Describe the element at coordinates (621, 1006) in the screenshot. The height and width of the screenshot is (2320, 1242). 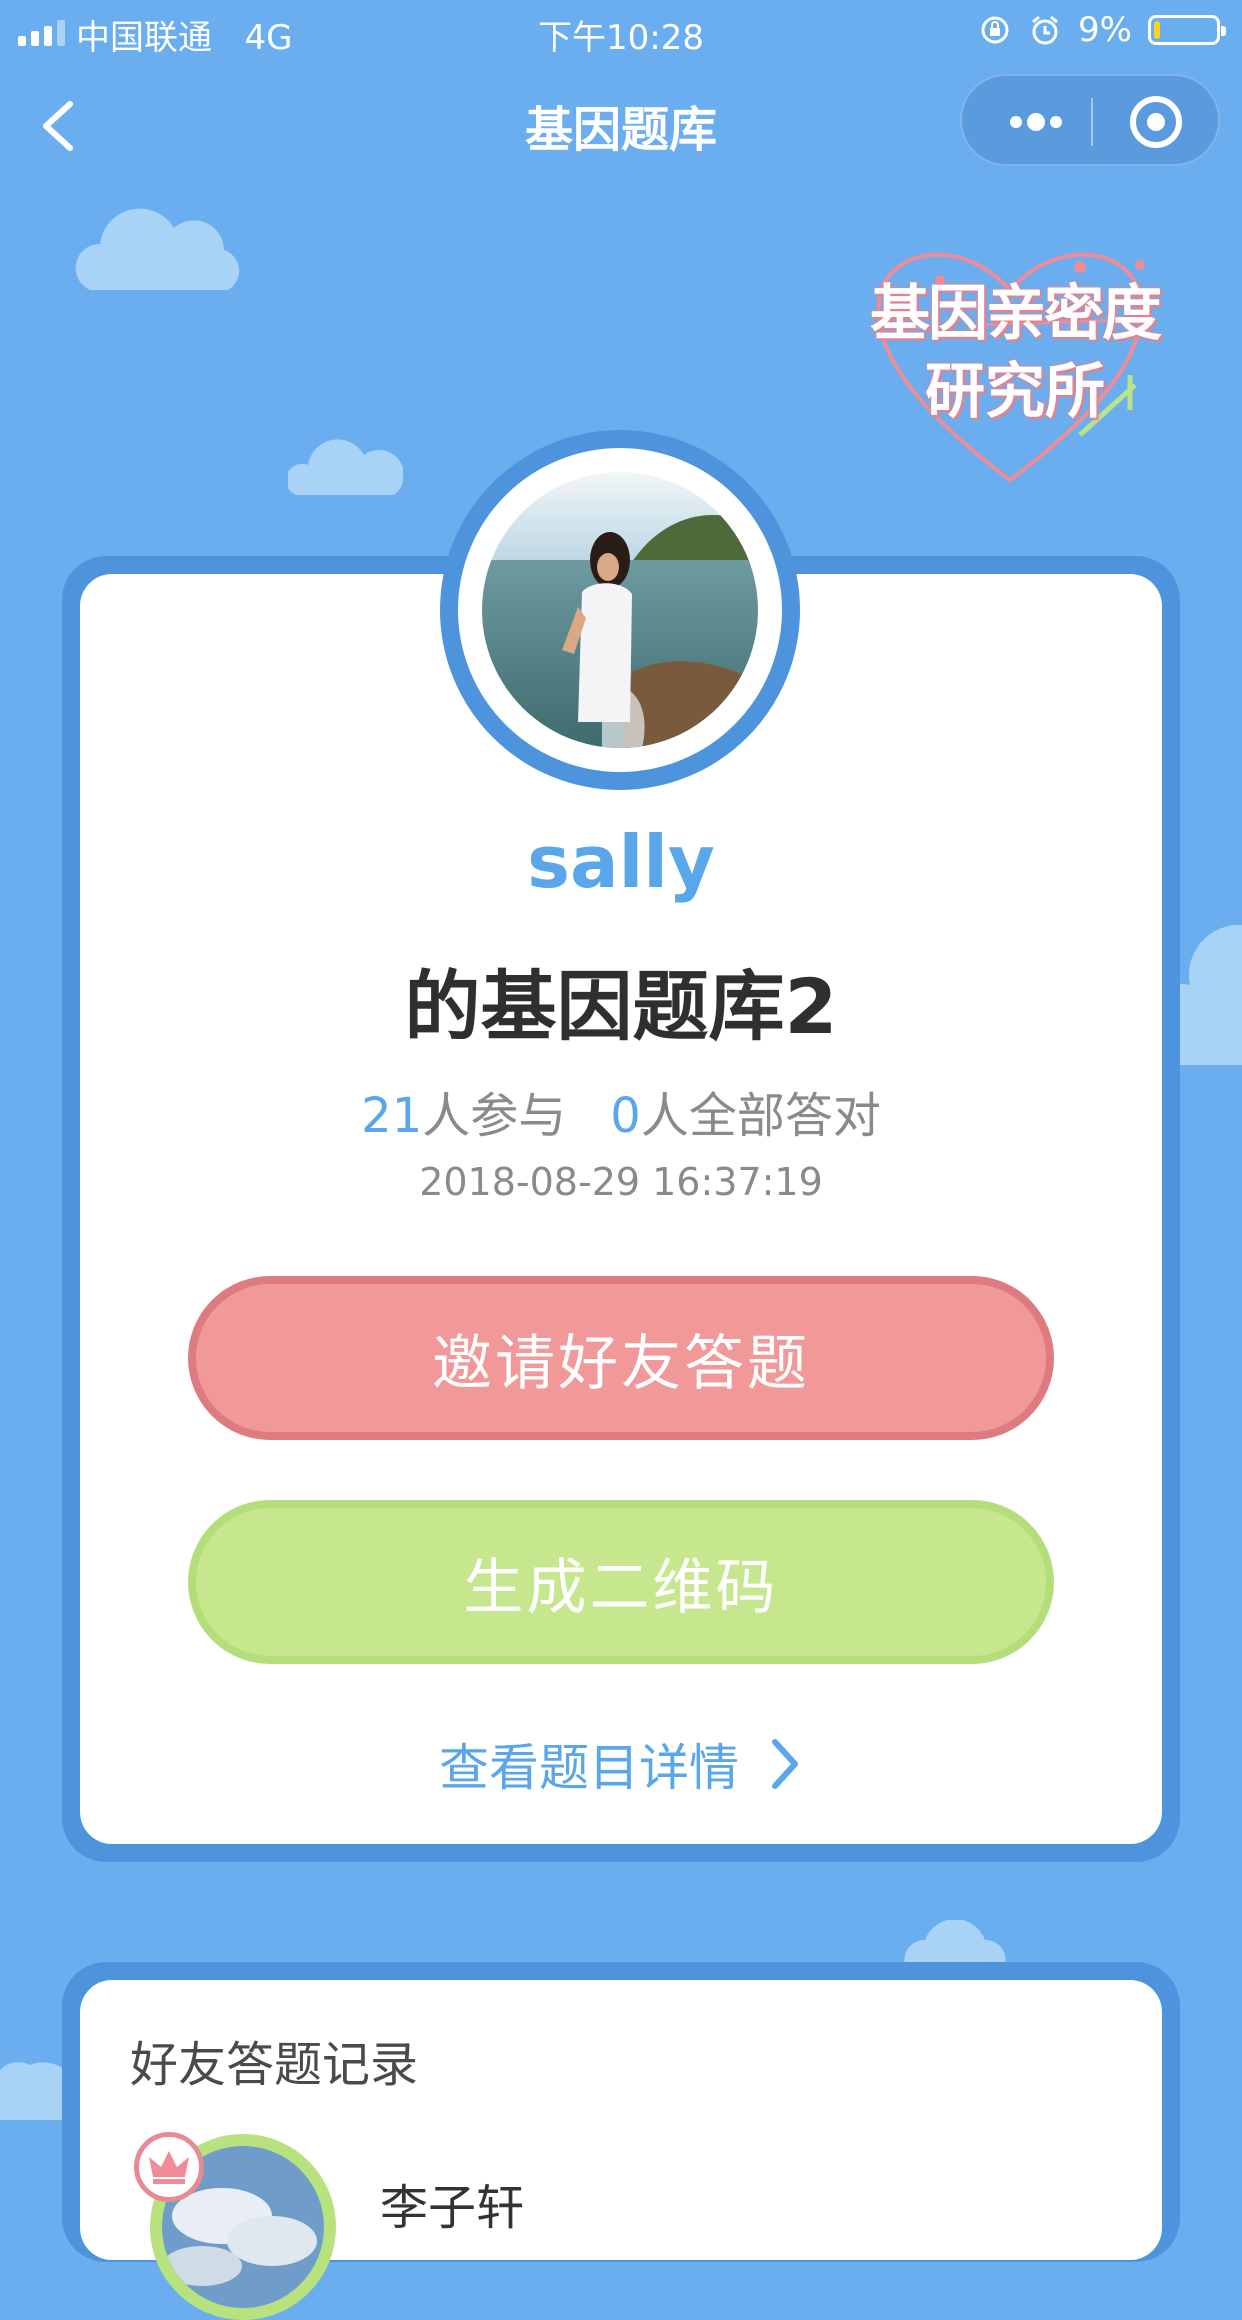
I see `question-bank-title: 的基因题库2` at that location.